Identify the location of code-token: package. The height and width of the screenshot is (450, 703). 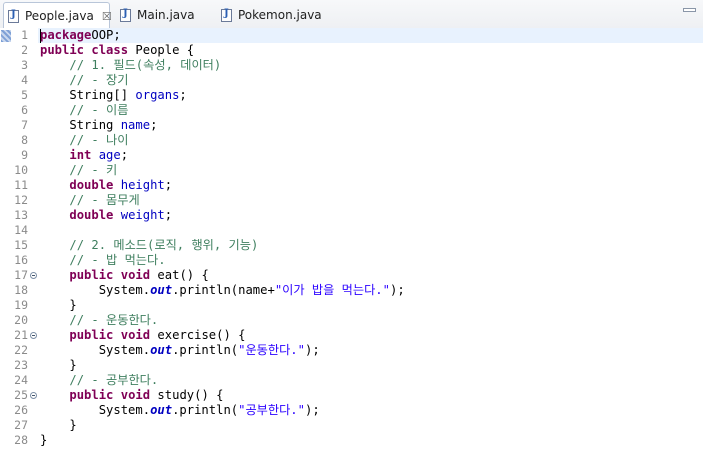
(66, 35).